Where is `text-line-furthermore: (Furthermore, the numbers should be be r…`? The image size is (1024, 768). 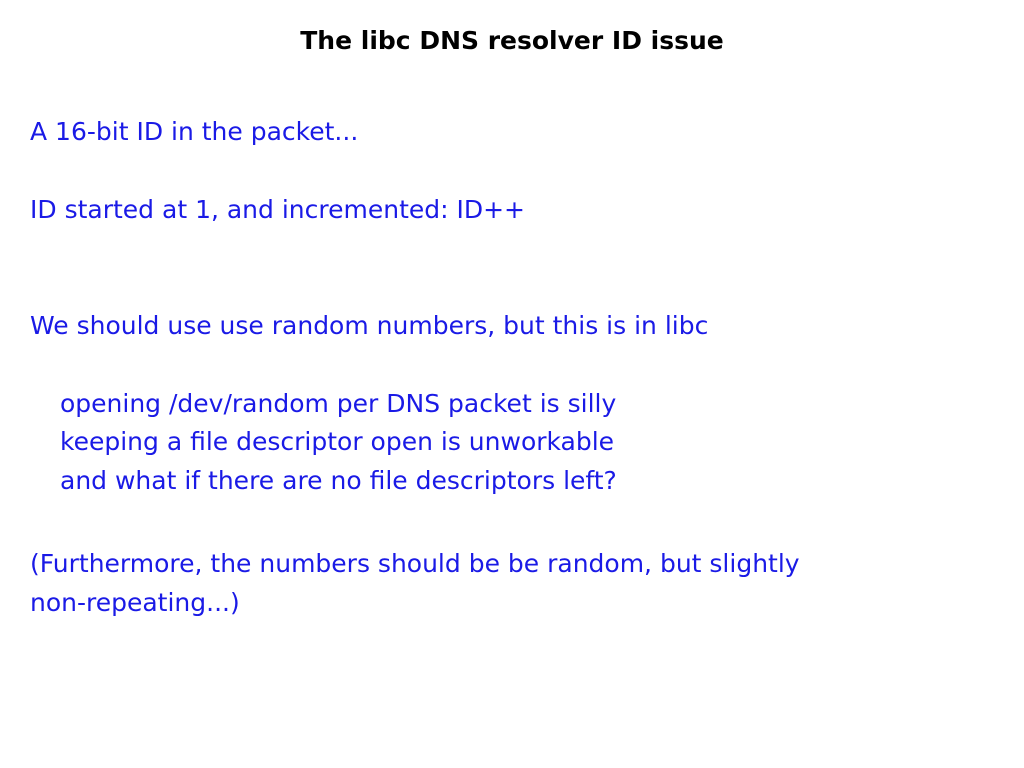 text-line-furthermore: (Furthermore, the numbers should be be r… is located at coordinates (415, 563).